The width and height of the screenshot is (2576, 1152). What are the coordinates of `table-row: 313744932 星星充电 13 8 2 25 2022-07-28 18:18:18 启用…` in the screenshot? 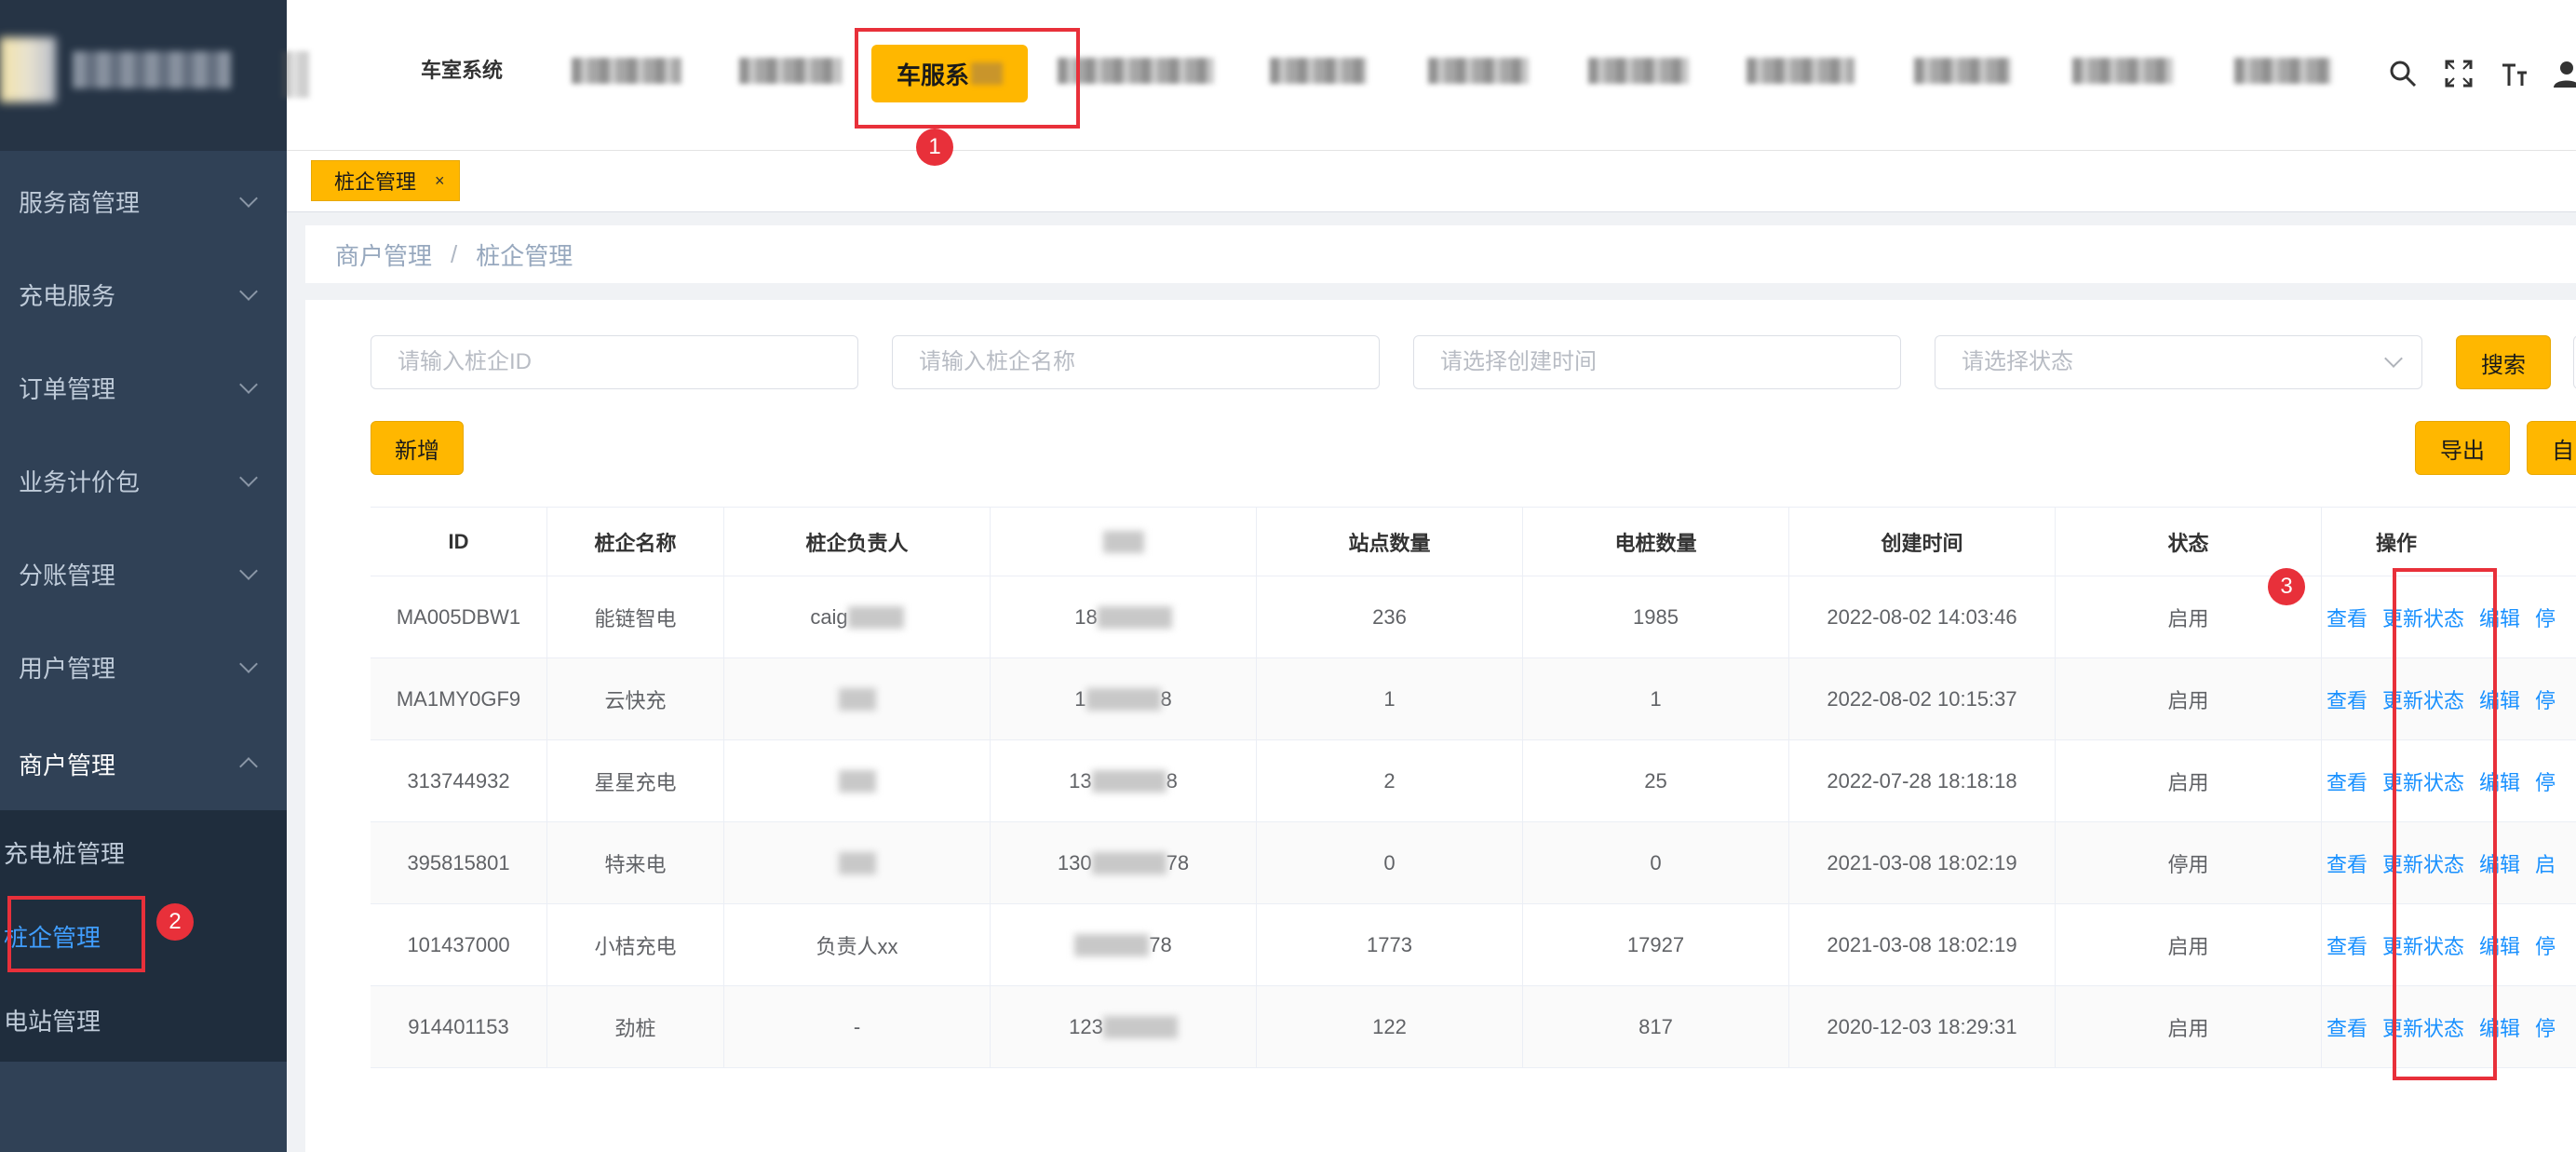 It's located at (1473, 781).